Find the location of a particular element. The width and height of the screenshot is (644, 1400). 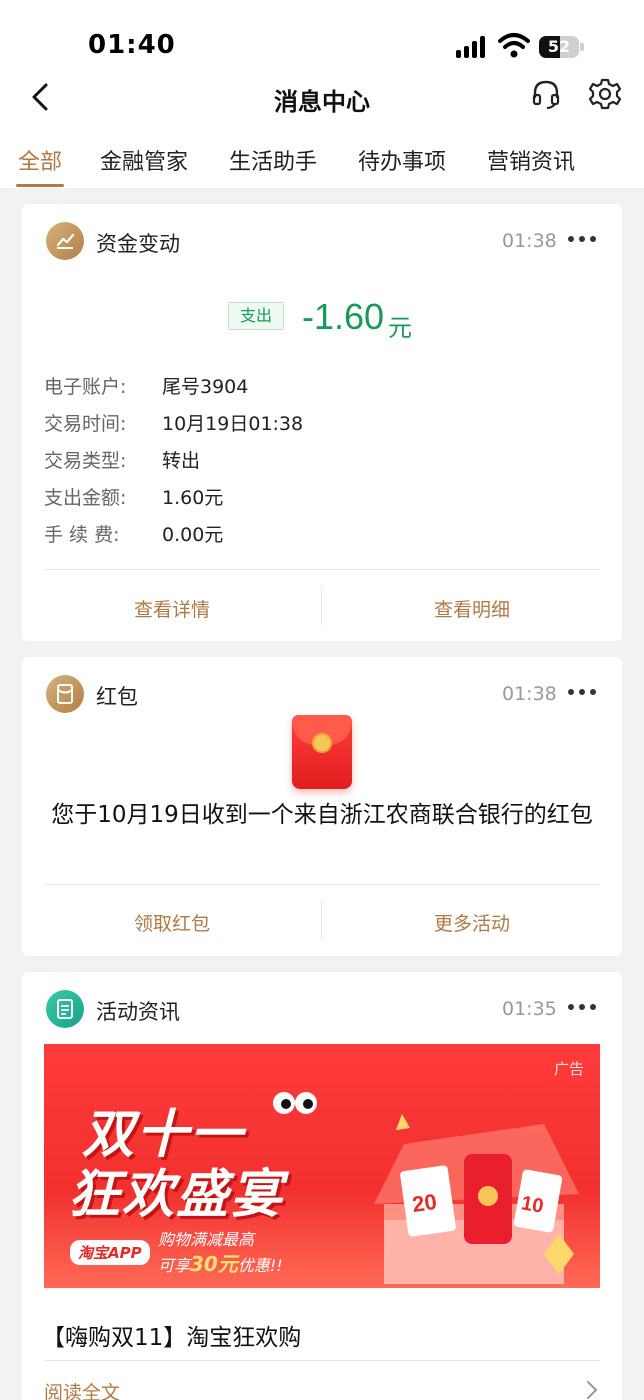

category-tabs: 全部 金融管家 生活助手 待办事项 营销资讯 is located at coordinates (322, 157).